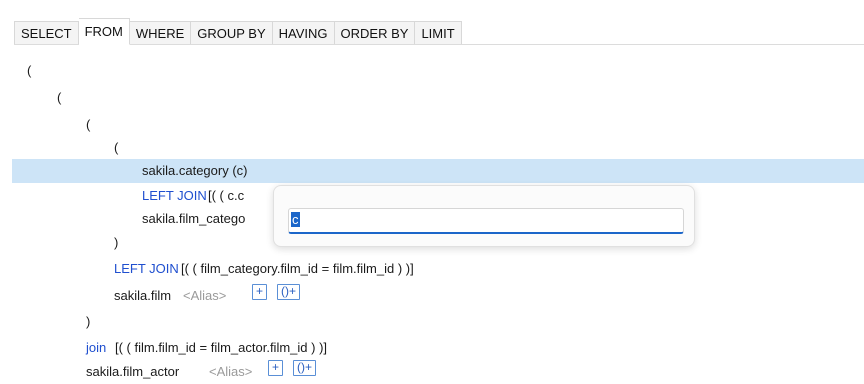 The image size is (864, 384). Describe the element at coordinates (142, 296) in the screenshot. I see `table-name: sakila.film` at that location.